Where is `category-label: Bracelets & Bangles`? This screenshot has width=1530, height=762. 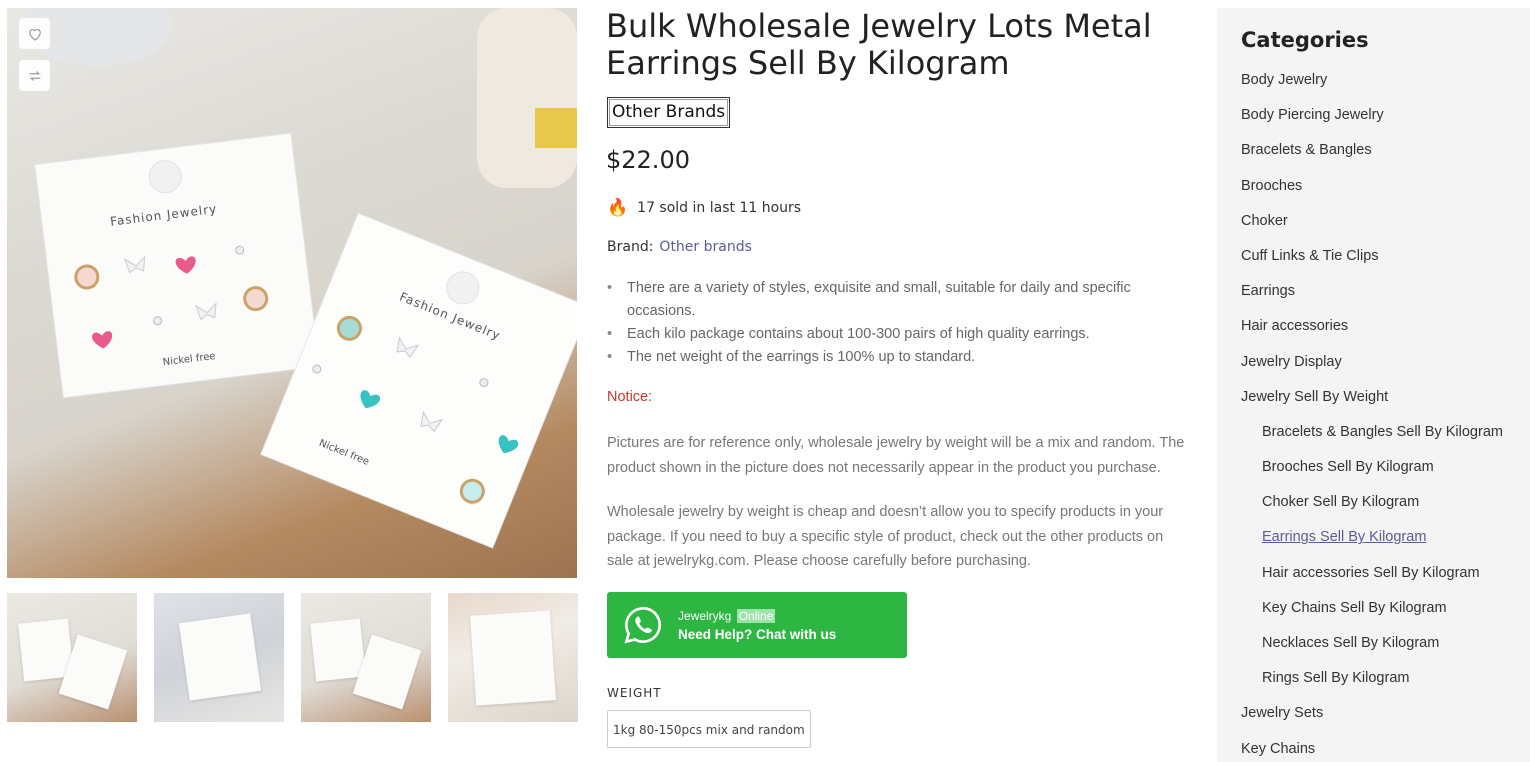
category-label: Bracelets & Bangles is located at coordinates (1306, 150).